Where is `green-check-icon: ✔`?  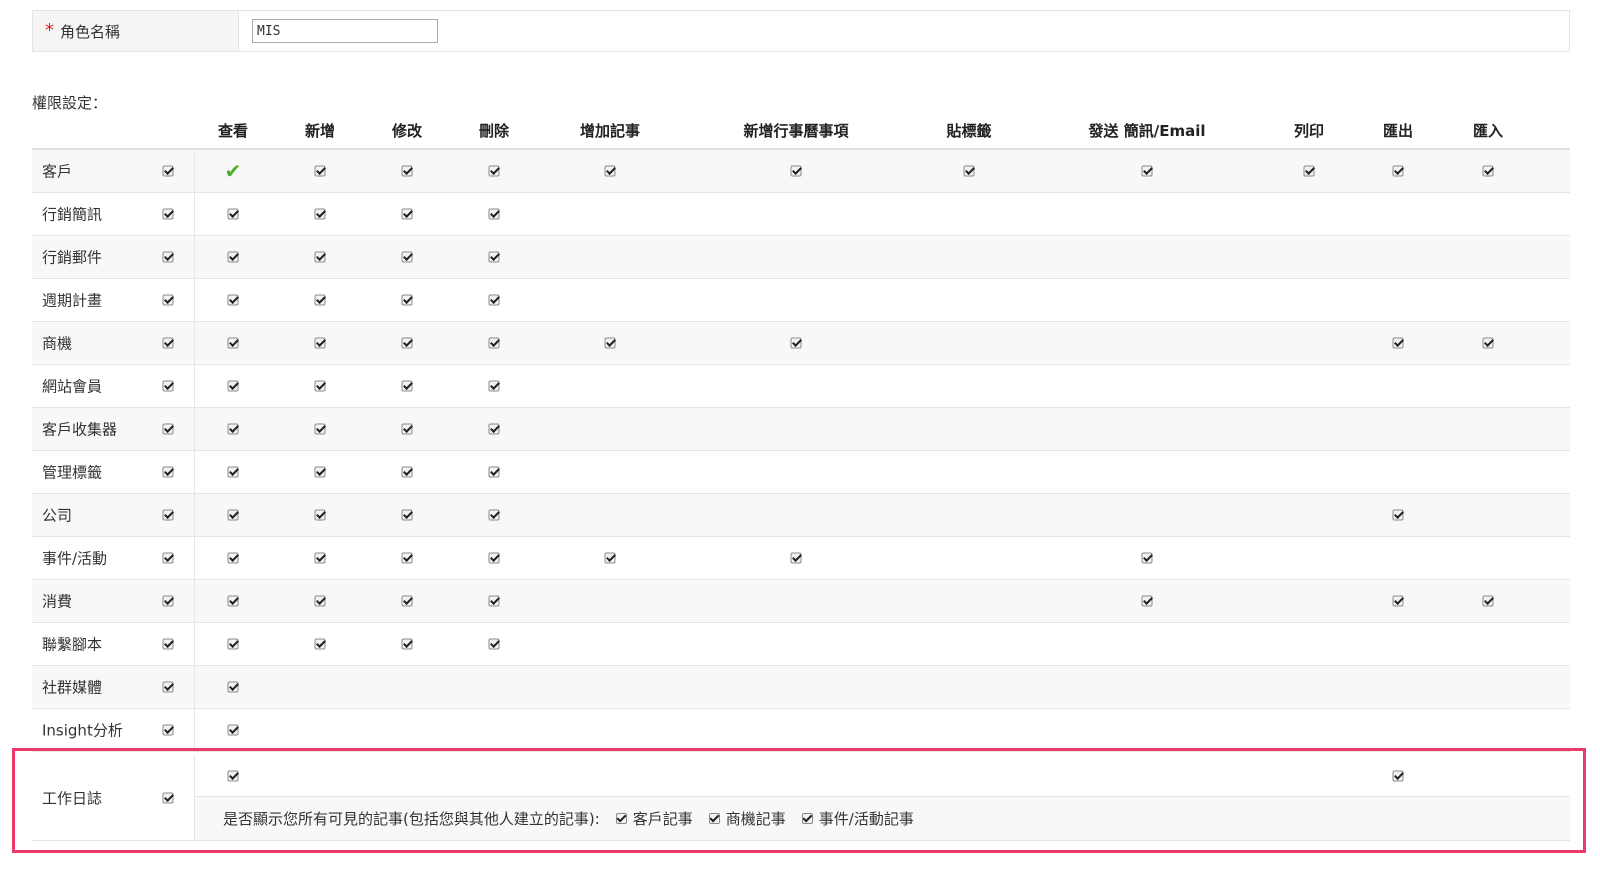
green-check-icon: ✔ is located at coordinates (233, 171).